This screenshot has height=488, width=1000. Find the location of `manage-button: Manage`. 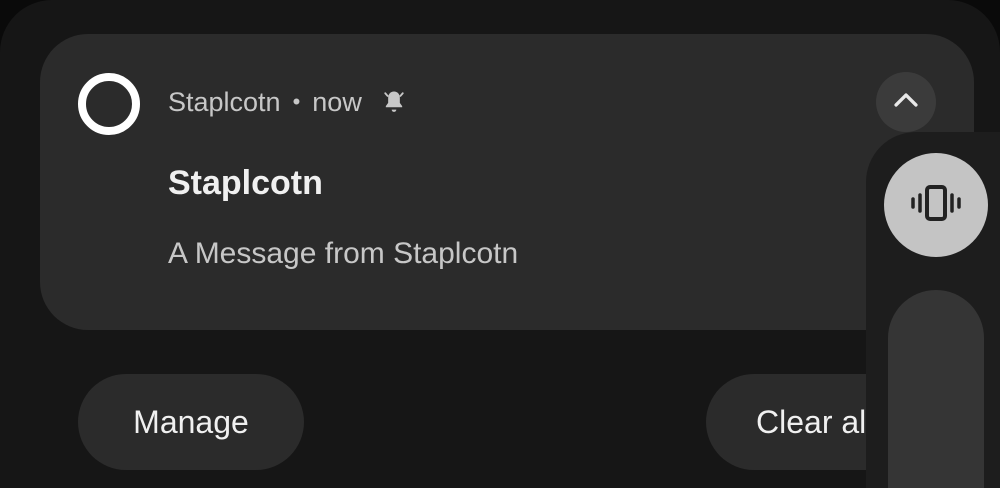

manage-button: Manage is located at coordinates (191, 422).